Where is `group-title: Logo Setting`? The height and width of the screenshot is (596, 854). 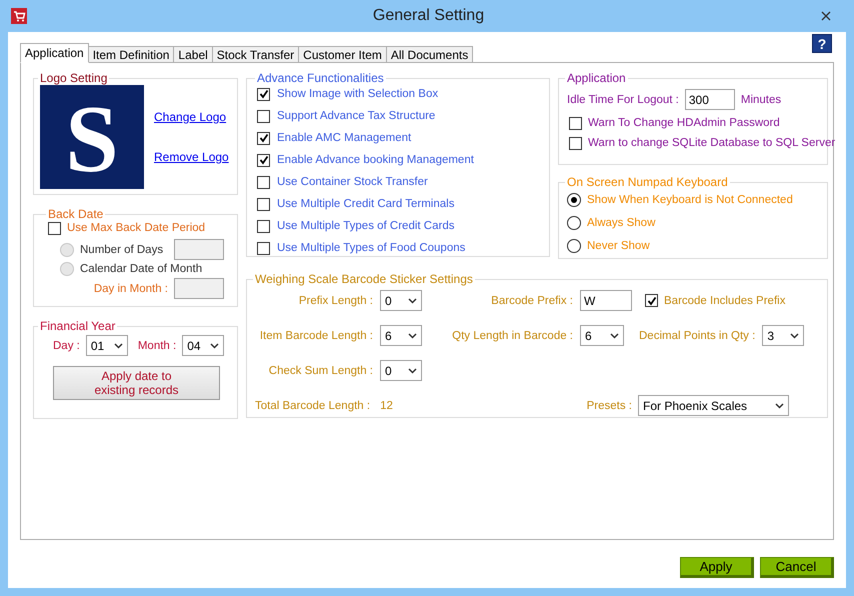 group-title: Logo Setting is located at coordinates (73, 78).